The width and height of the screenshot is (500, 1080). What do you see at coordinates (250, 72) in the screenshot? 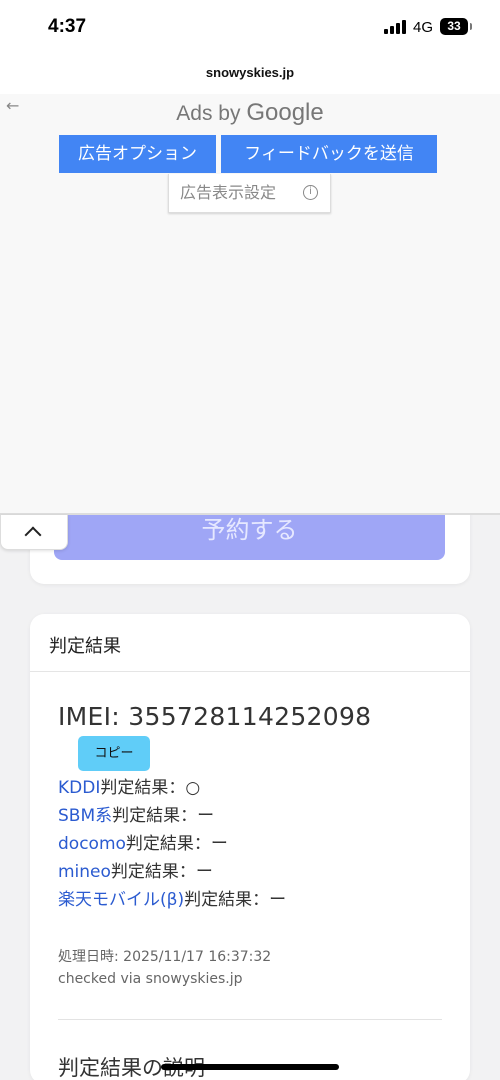
I see `url-text: snowyskies.jp` at bounding box center [250, 72].